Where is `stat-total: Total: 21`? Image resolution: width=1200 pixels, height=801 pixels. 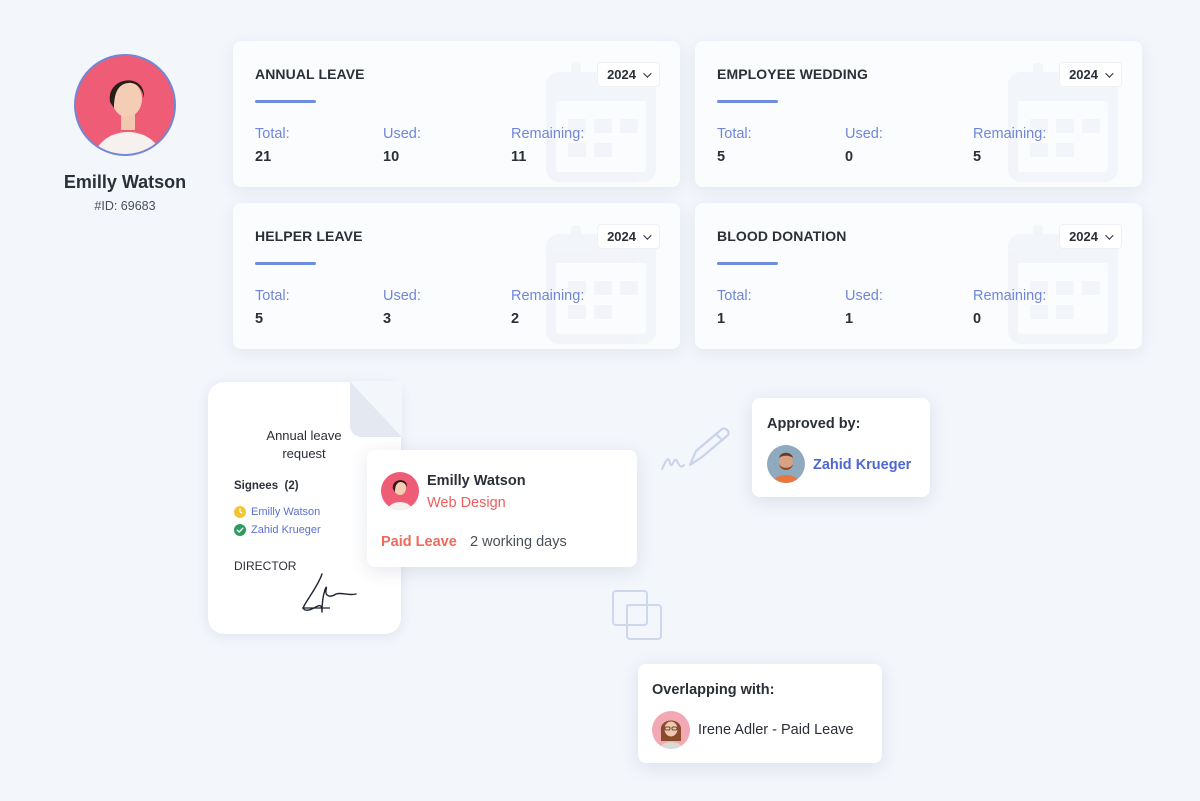 stat-total: Total: 21 is located at coordinates (272, 145).